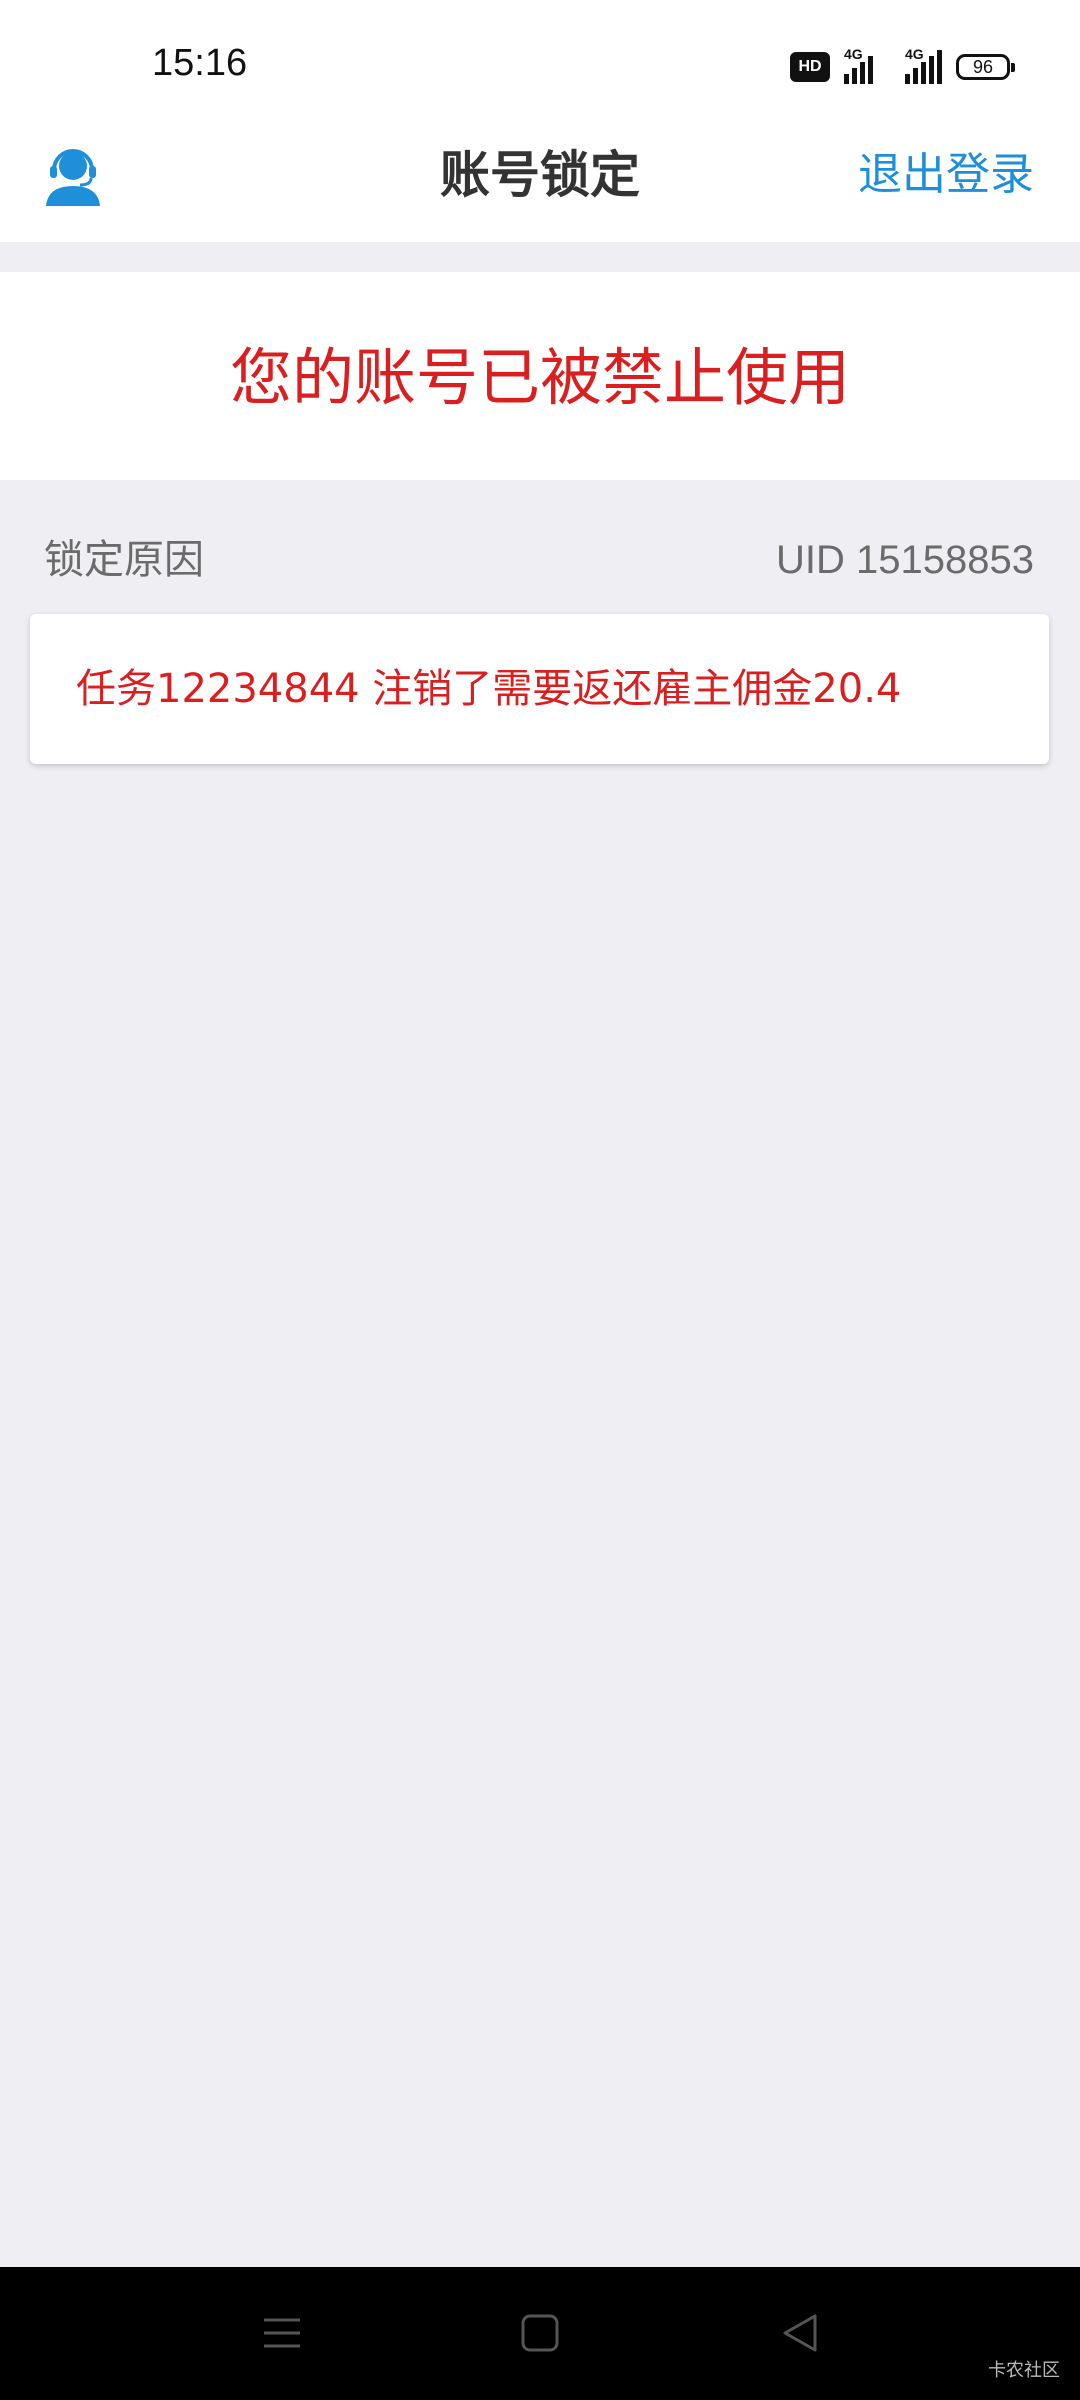 This screenshot has width=1080, height=2400. I want to click on lock-reason-text: 任务12234844 注销了需要返还雇主佣金20.4, so click(489, 689).